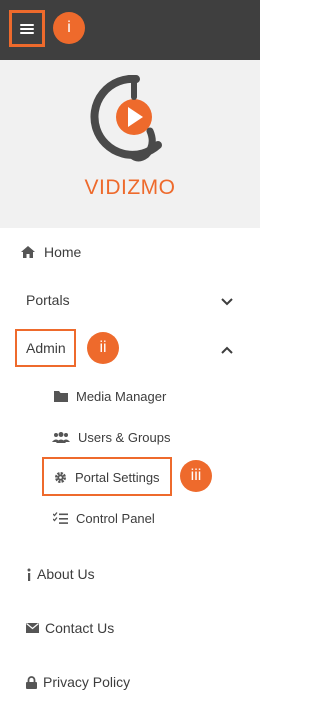 Image resolution: width=320 pixels, height=722 pixels. I want to click on media-manager-label: Media Manager, so click(121, 396).